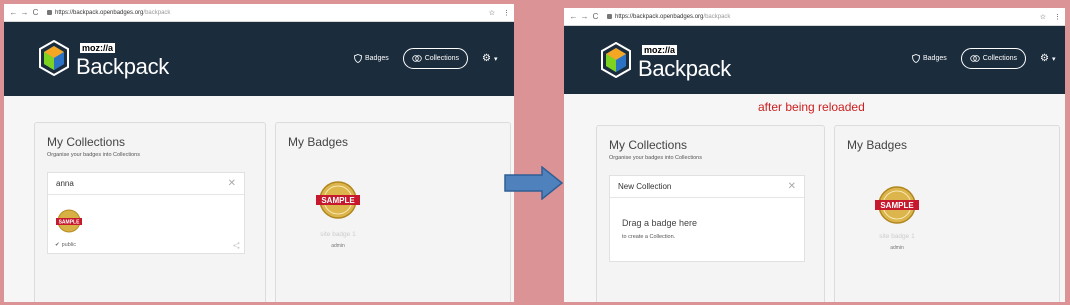 This screenshot has height=305, width=1070. What do you see at coordinates (65, 183) in the screenshot?
I see `collection-name: anna` at bounding box center [65, 183].